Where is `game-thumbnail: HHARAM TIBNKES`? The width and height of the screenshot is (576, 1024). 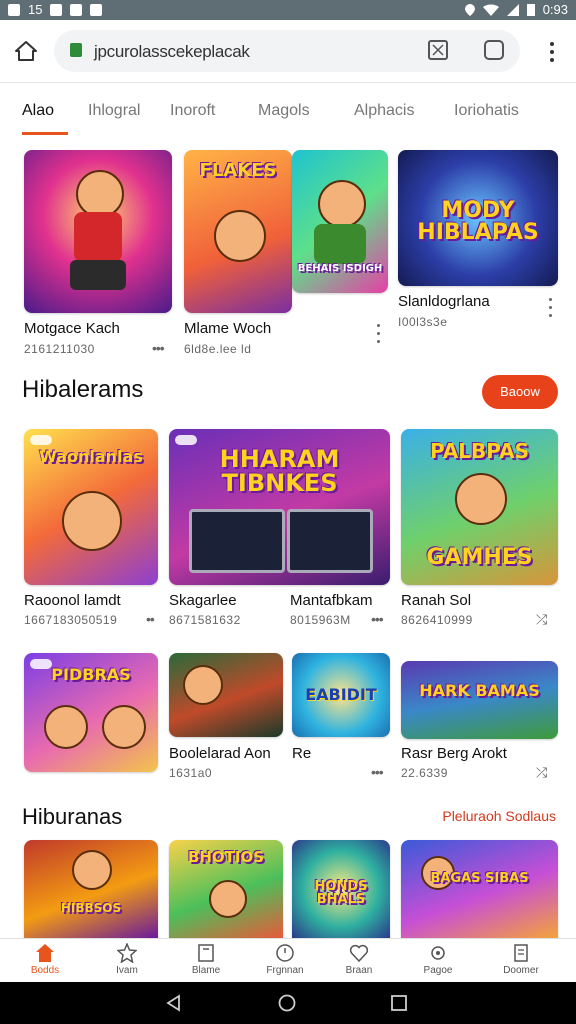 game-thumbnail: HHARAM TIBNKES is located at coordinates (279, 507).